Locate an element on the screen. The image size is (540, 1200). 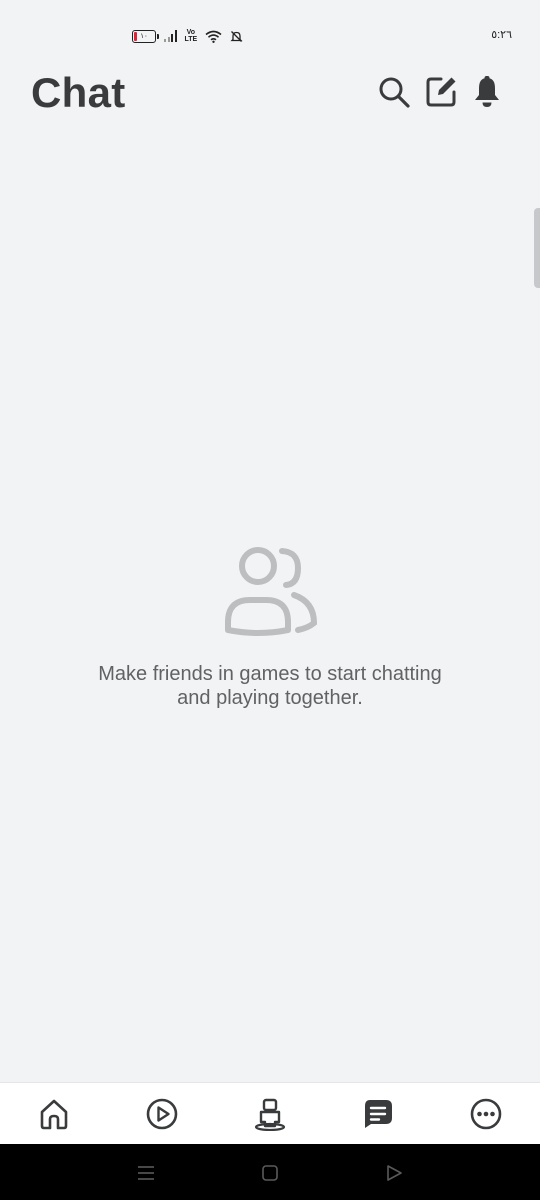
wifi-icon is located at coordinates (213, 36).